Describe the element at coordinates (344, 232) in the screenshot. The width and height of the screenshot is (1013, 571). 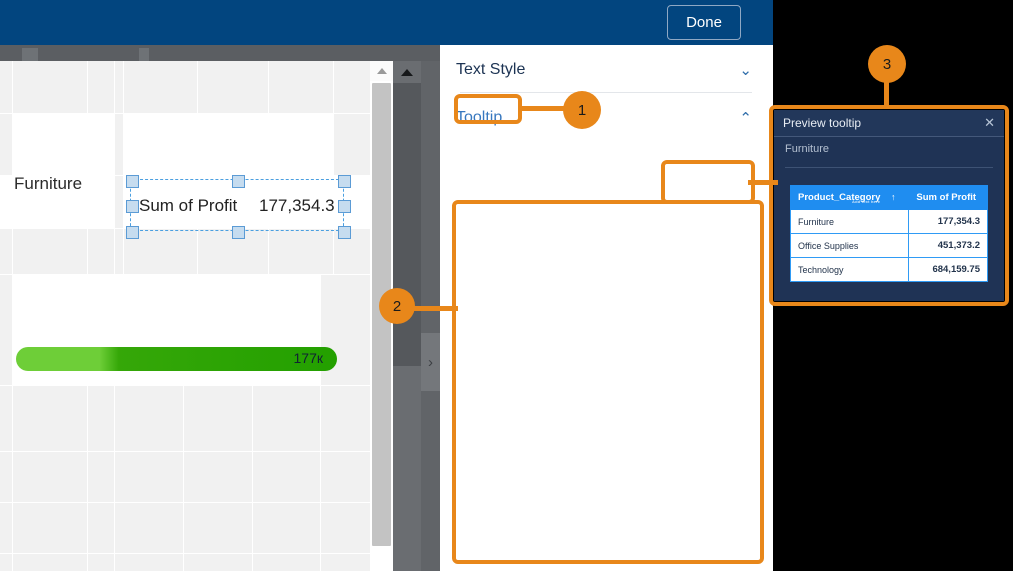
I see `resize-handle-se` at that location.